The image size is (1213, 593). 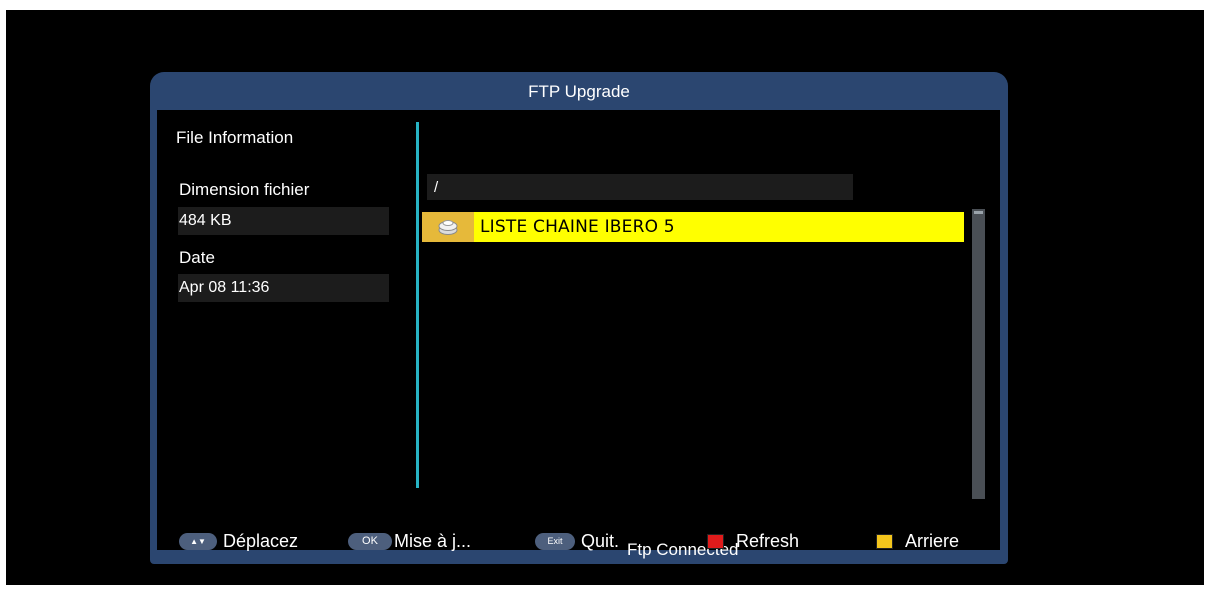 What do you see at coordinates (197, 257) in the screenshot?
I see `date-label: Date` at bounding box center [197, 257].